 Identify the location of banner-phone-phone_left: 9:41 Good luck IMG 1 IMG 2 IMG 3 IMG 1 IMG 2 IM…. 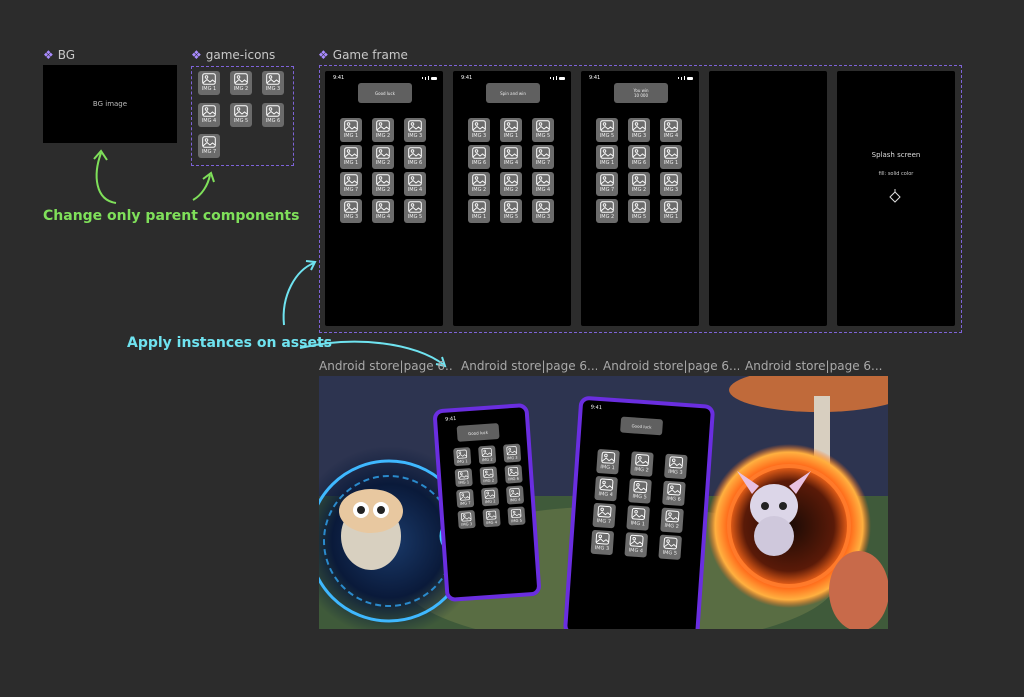
(487, 502).